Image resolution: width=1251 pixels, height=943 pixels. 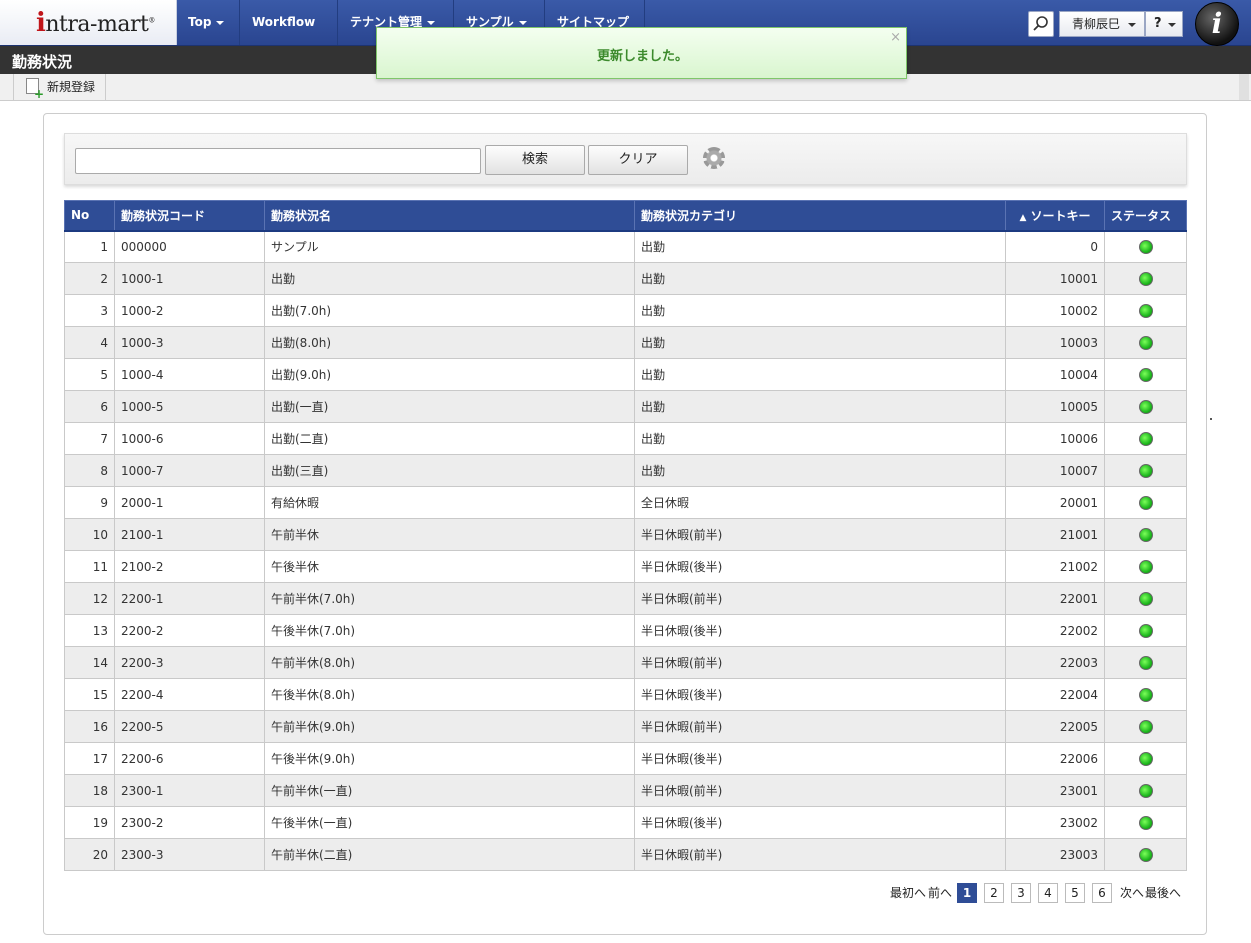 I want to click on cell-code: 1000-6, so click(x=189, y=438).